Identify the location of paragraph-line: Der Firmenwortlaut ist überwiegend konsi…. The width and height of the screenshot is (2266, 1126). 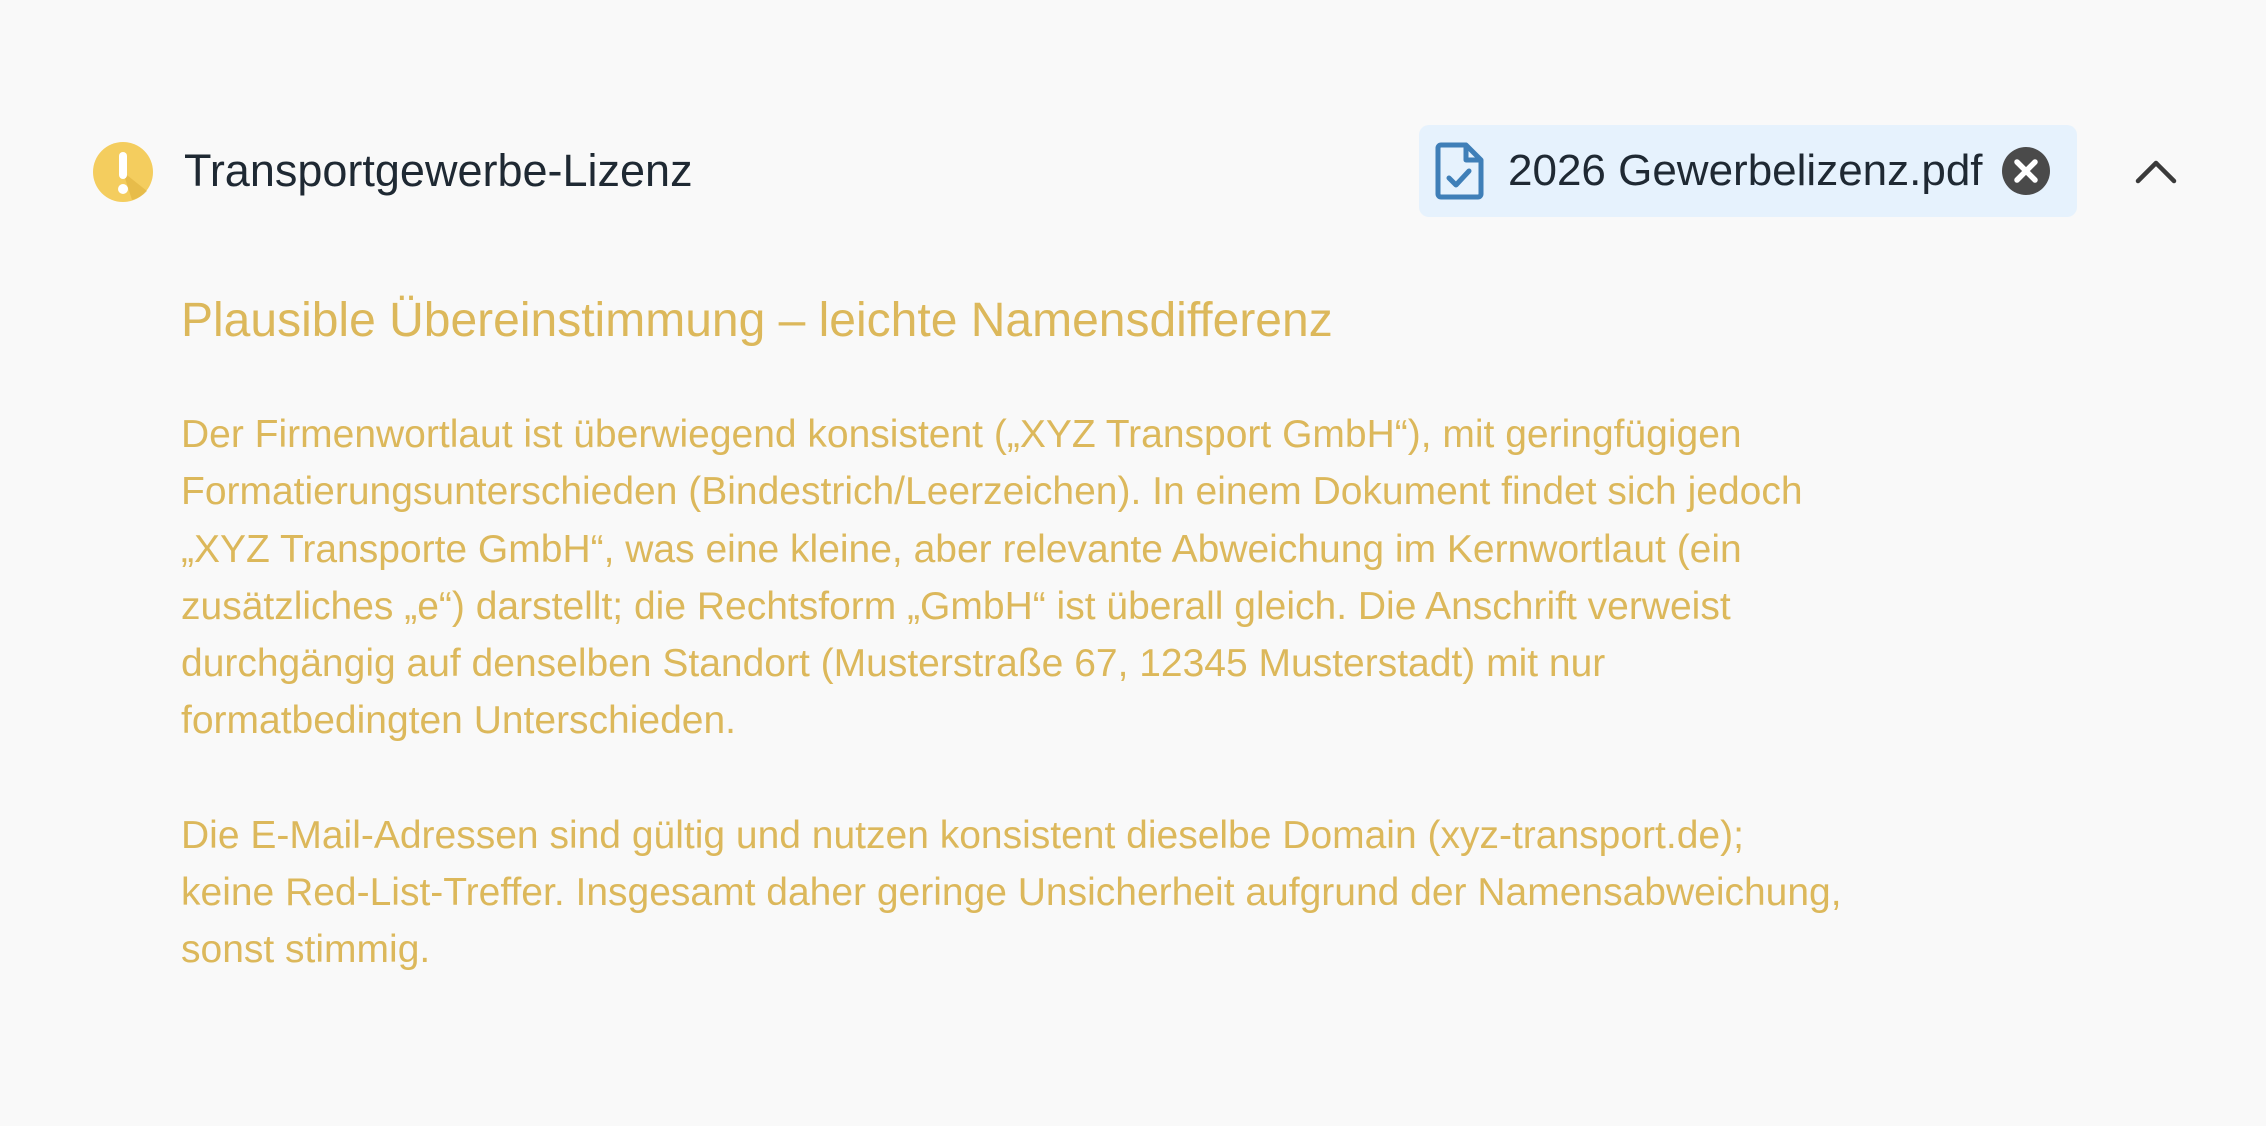
(961, 434).